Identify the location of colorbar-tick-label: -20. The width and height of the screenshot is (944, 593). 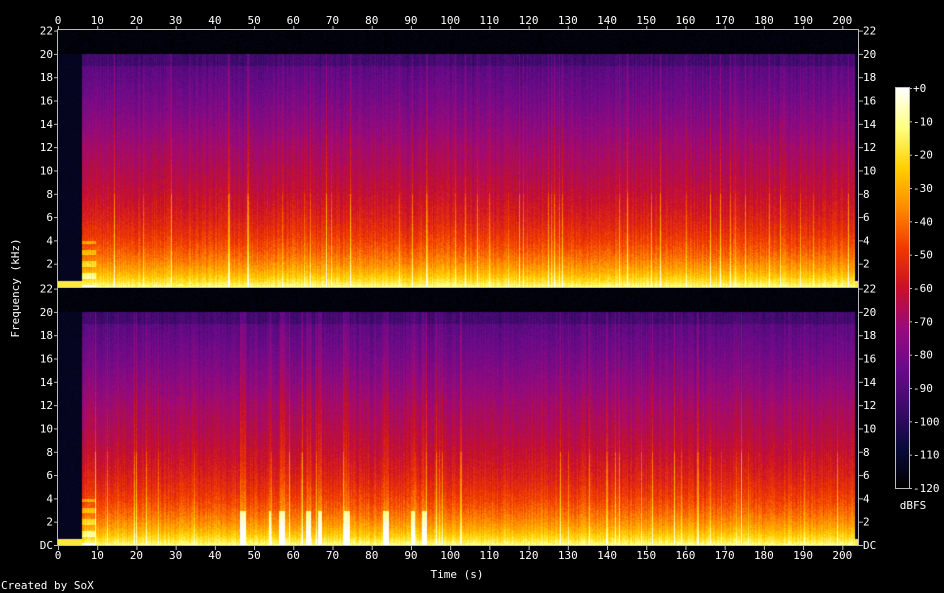
(923, 155).